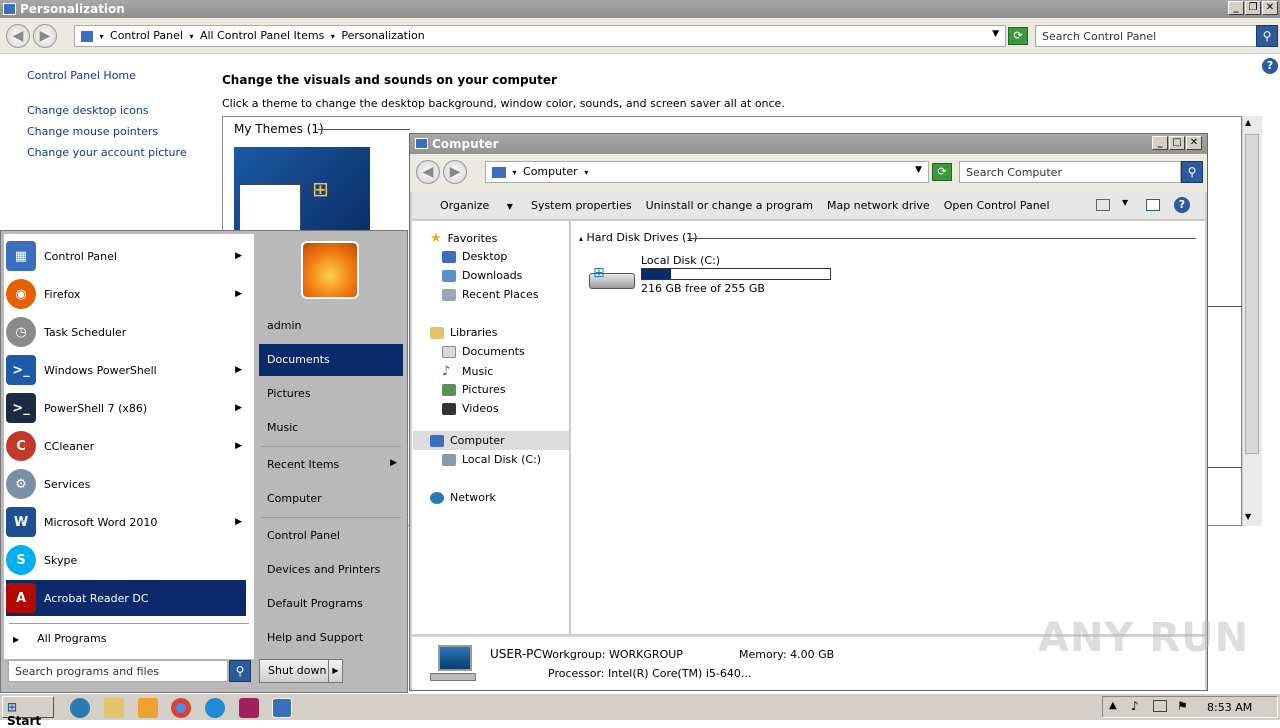  Describe the element at coordinates (331, 428) in the screenshot. I see `start-right-music: Music` at that location.